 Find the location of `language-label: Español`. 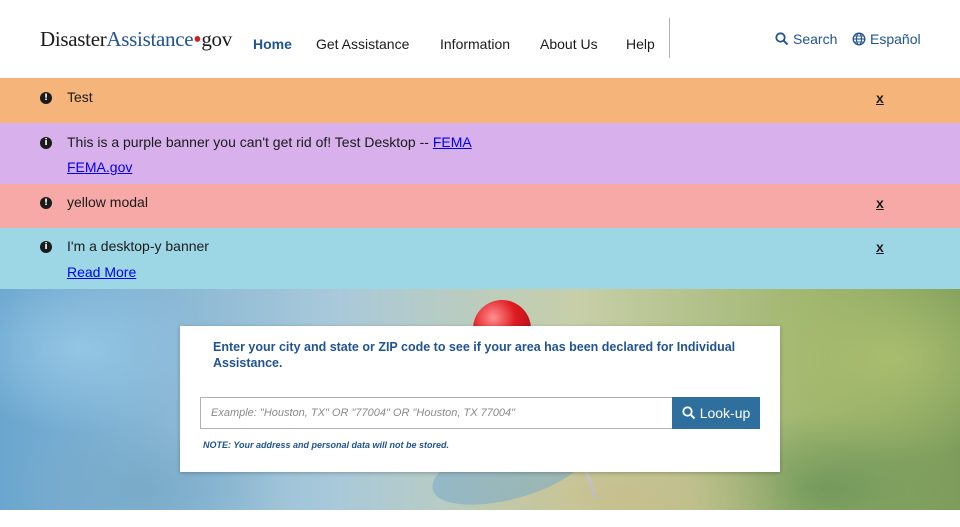

language-label: Español is located at coordinates (895, 39).